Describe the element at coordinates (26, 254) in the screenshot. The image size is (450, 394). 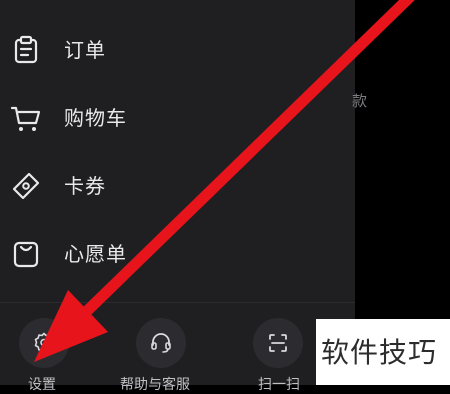
I see `bag-icon` at that location.